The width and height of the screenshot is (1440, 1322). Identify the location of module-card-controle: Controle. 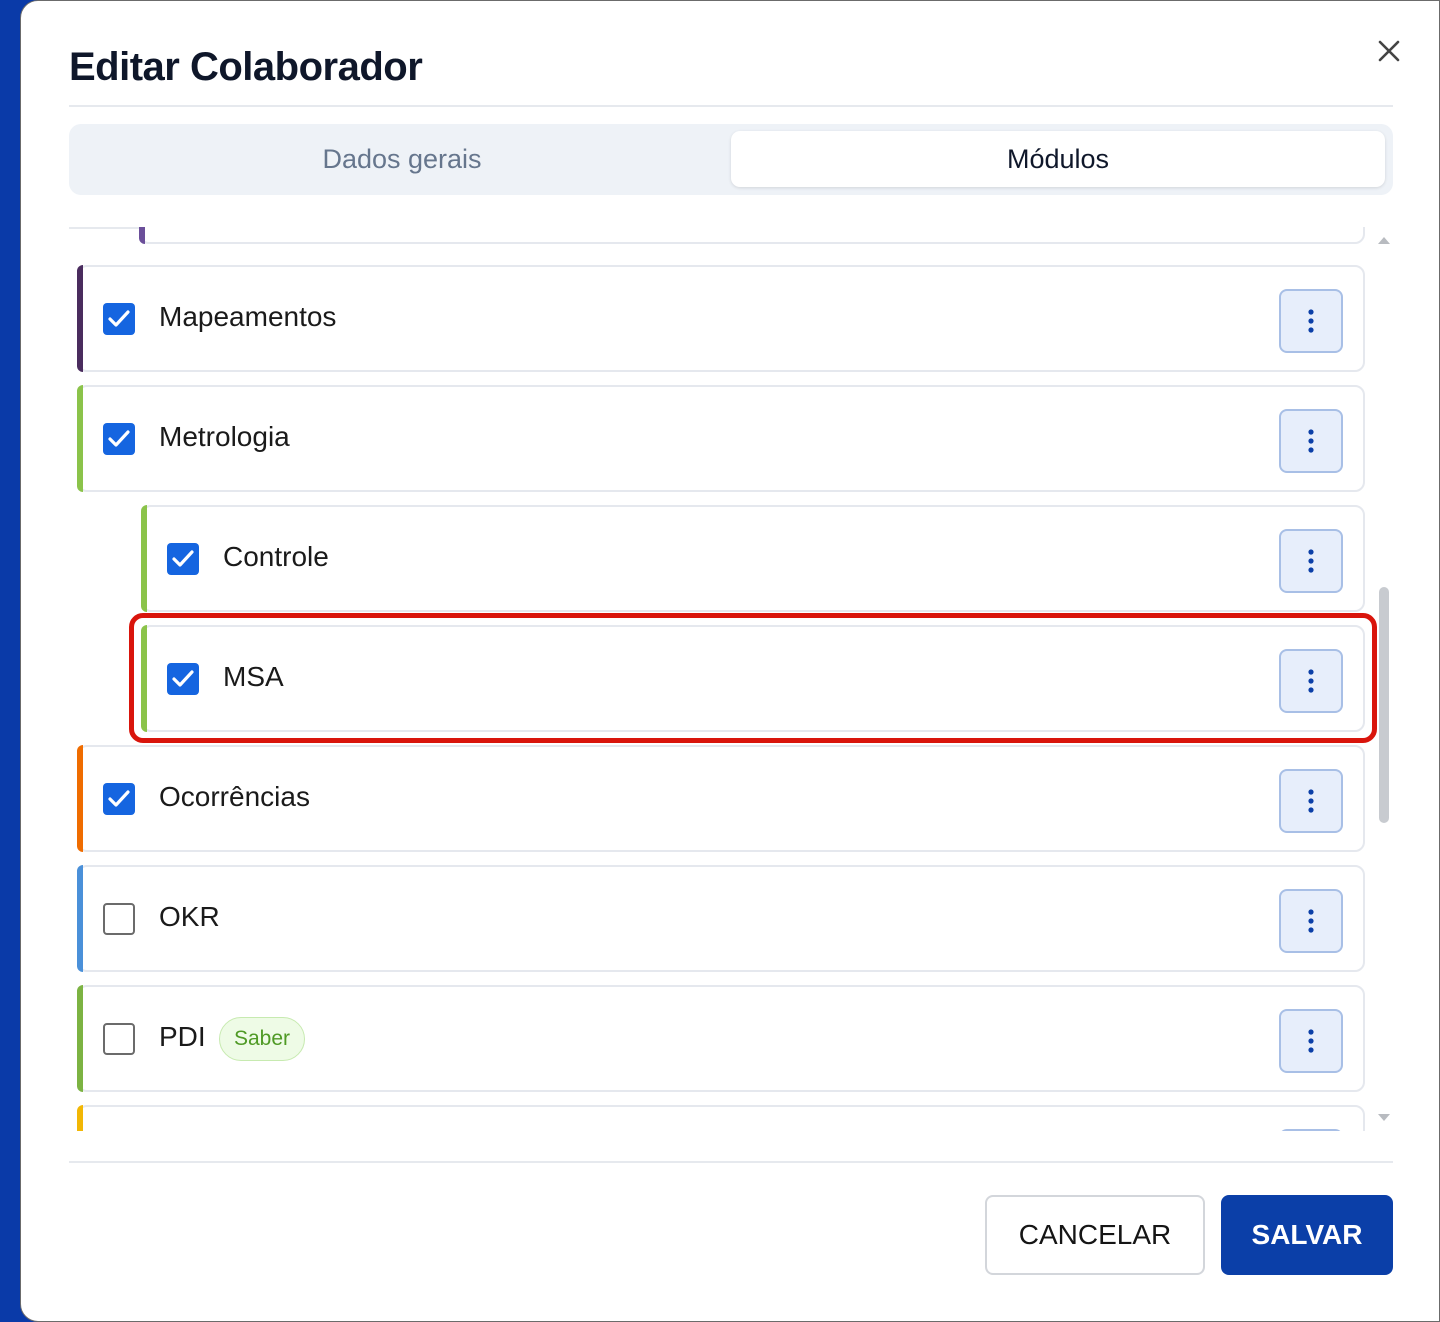
(753, 558).